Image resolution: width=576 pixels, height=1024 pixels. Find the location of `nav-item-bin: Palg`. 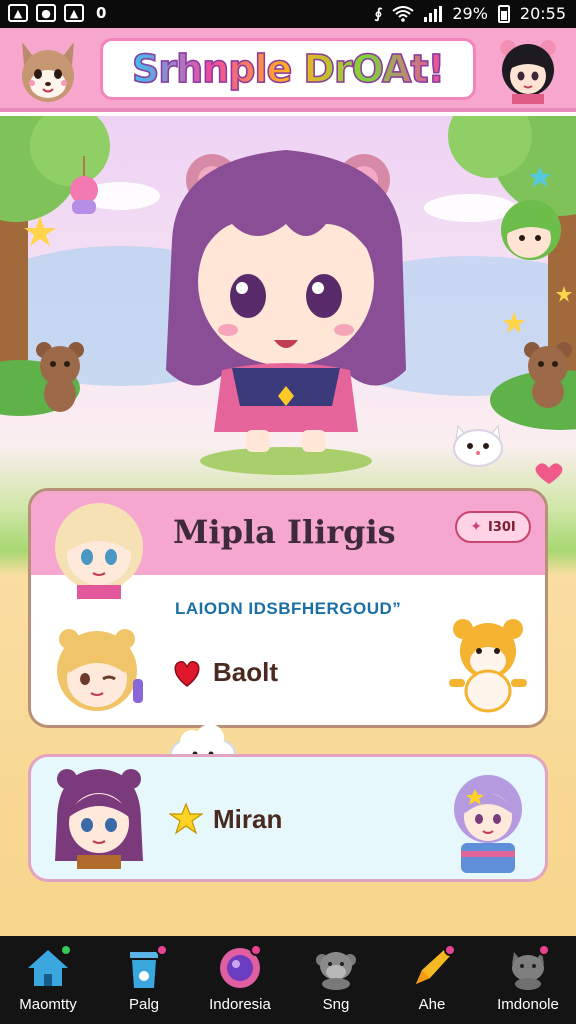

nav-item-bin: Palg is located at coordinates (144, 980).